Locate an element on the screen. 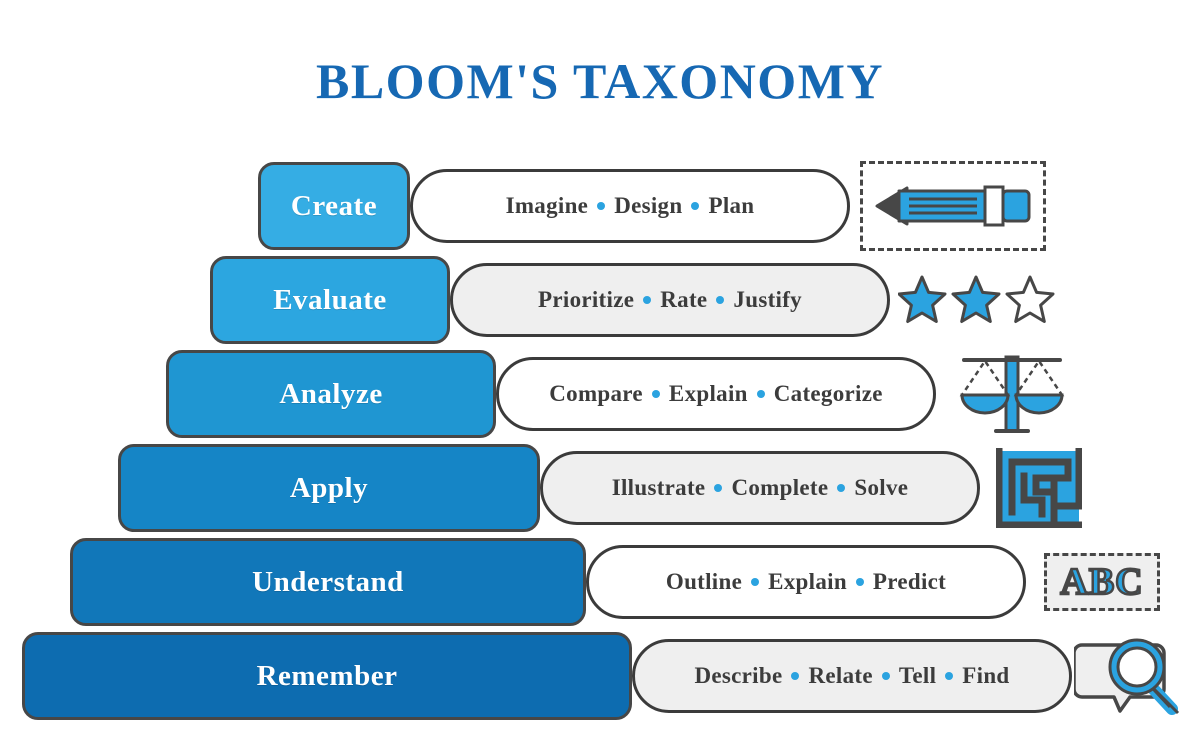 This screenshot has height=750, width=1200. pencil-icon is located at coordinates (953, 206).